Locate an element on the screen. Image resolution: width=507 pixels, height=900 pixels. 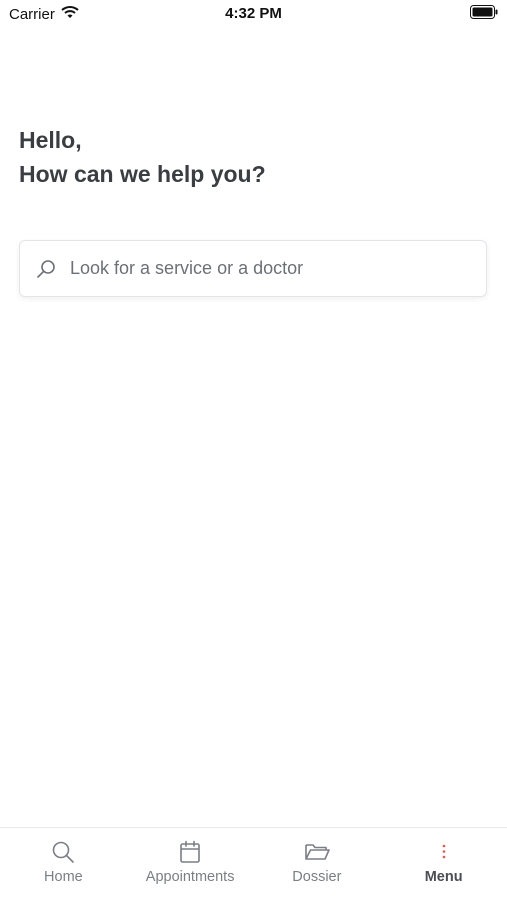
more-vertical-icon is located at coordinates (444, 852).